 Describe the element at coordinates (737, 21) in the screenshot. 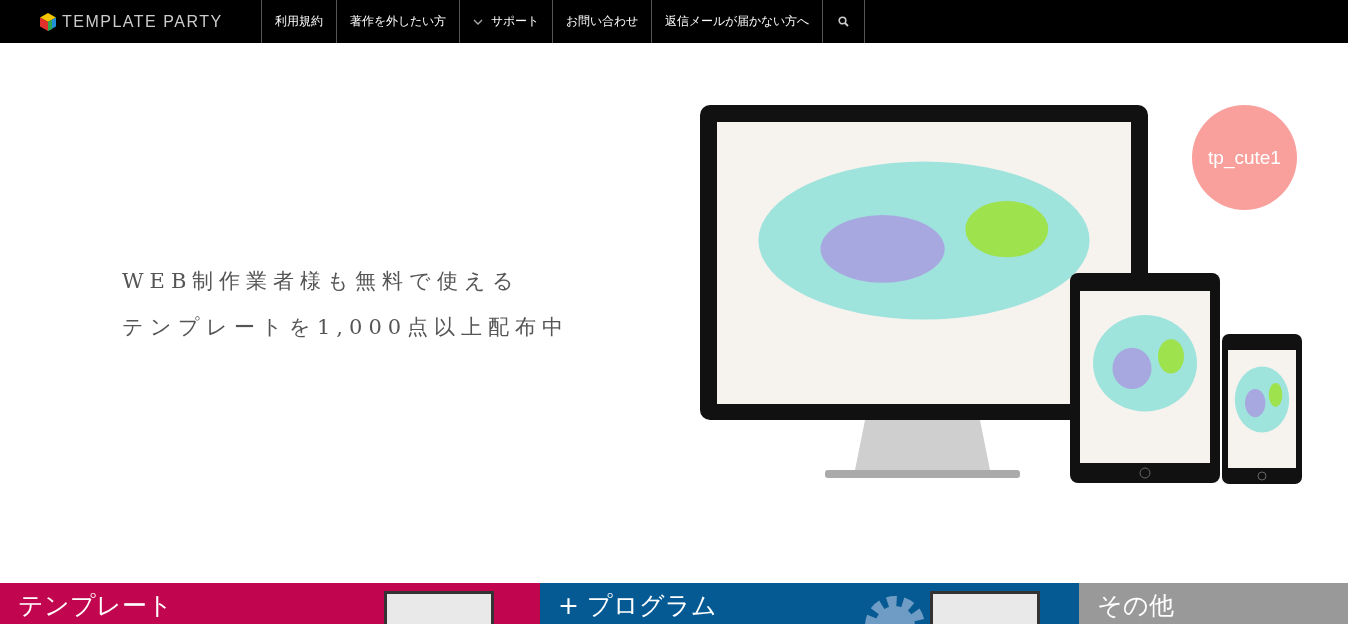

I see `nav-link: 返信メールが届かない方へ` at that location.